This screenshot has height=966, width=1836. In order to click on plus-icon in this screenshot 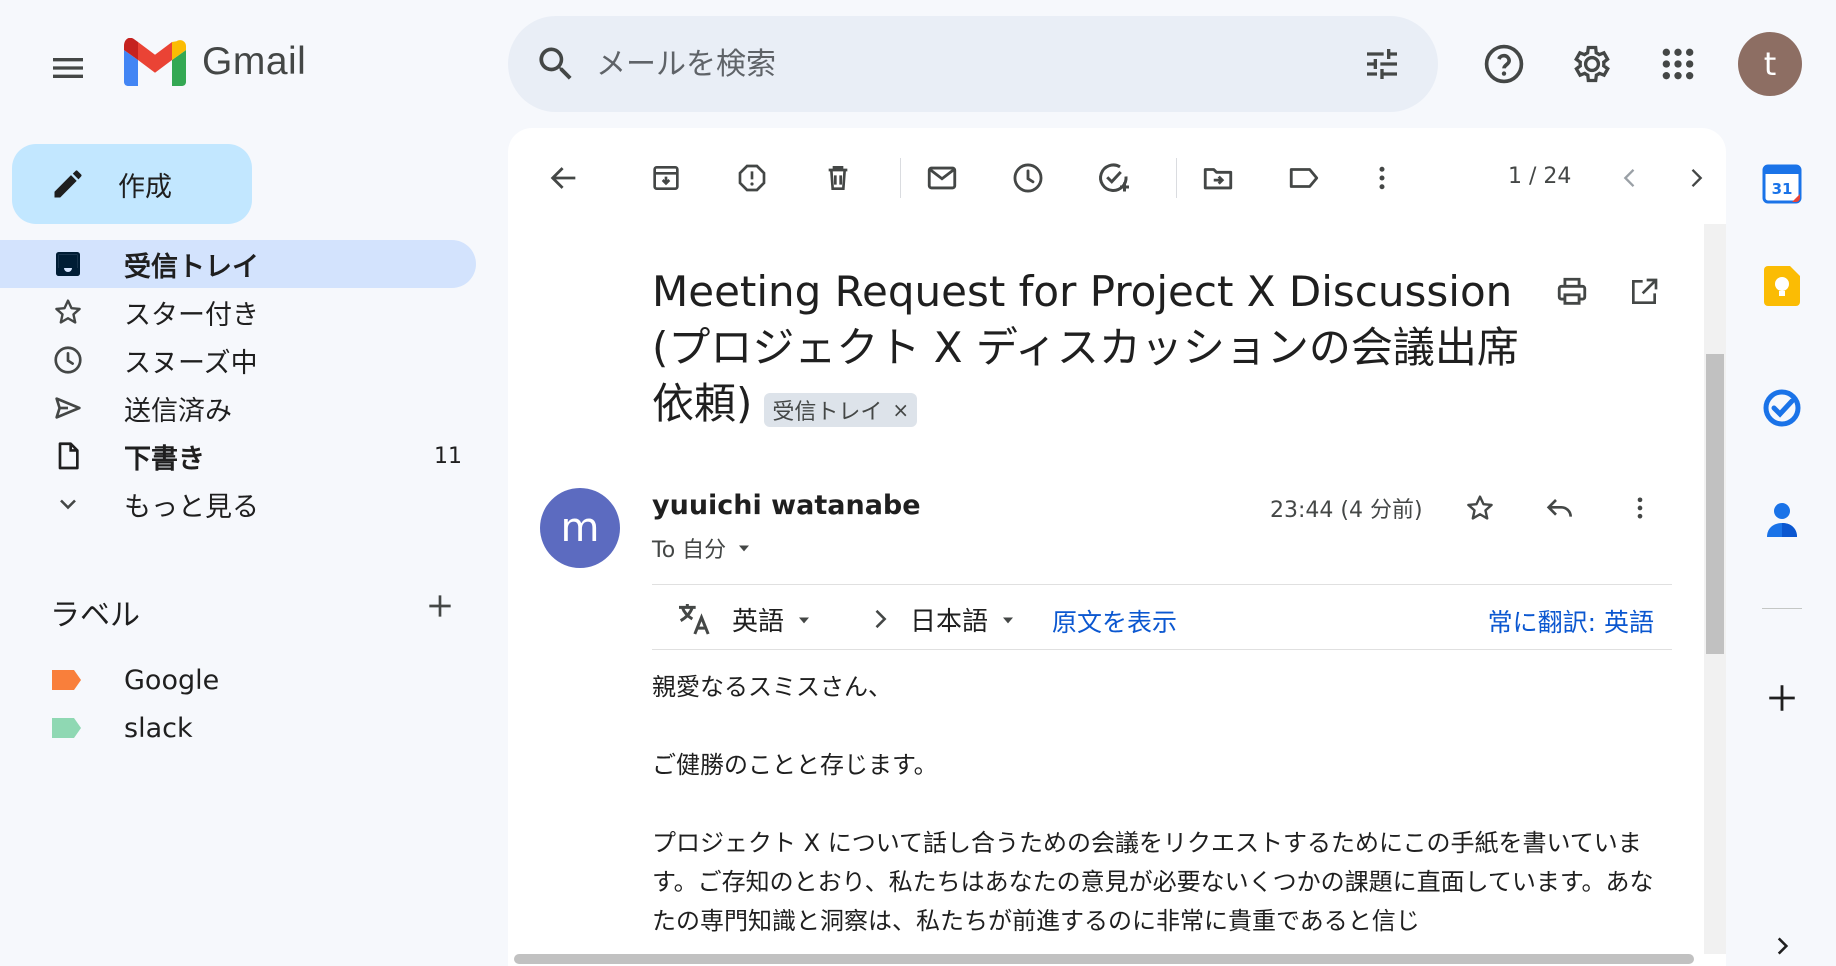, I will do `click(1782, 698)`.